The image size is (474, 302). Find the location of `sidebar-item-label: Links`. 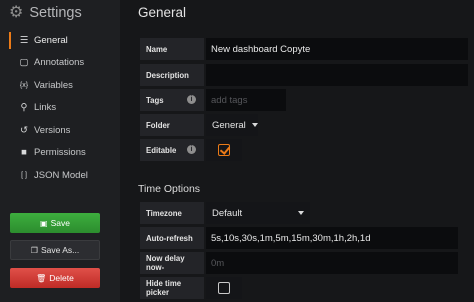

sidebar-item-label: Links is located at coordinates (45, 108).